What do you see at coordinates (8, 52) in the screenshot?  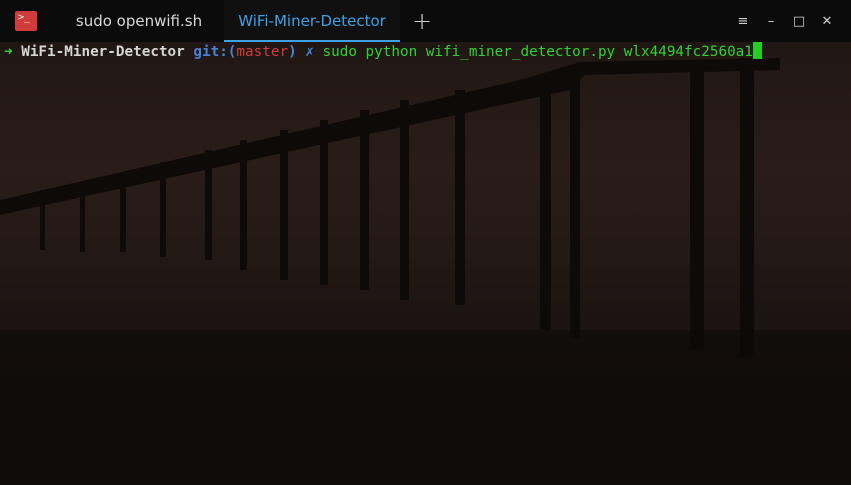 I see `prompt-arrow-icon: ➜` at bounding box center [8, 52].